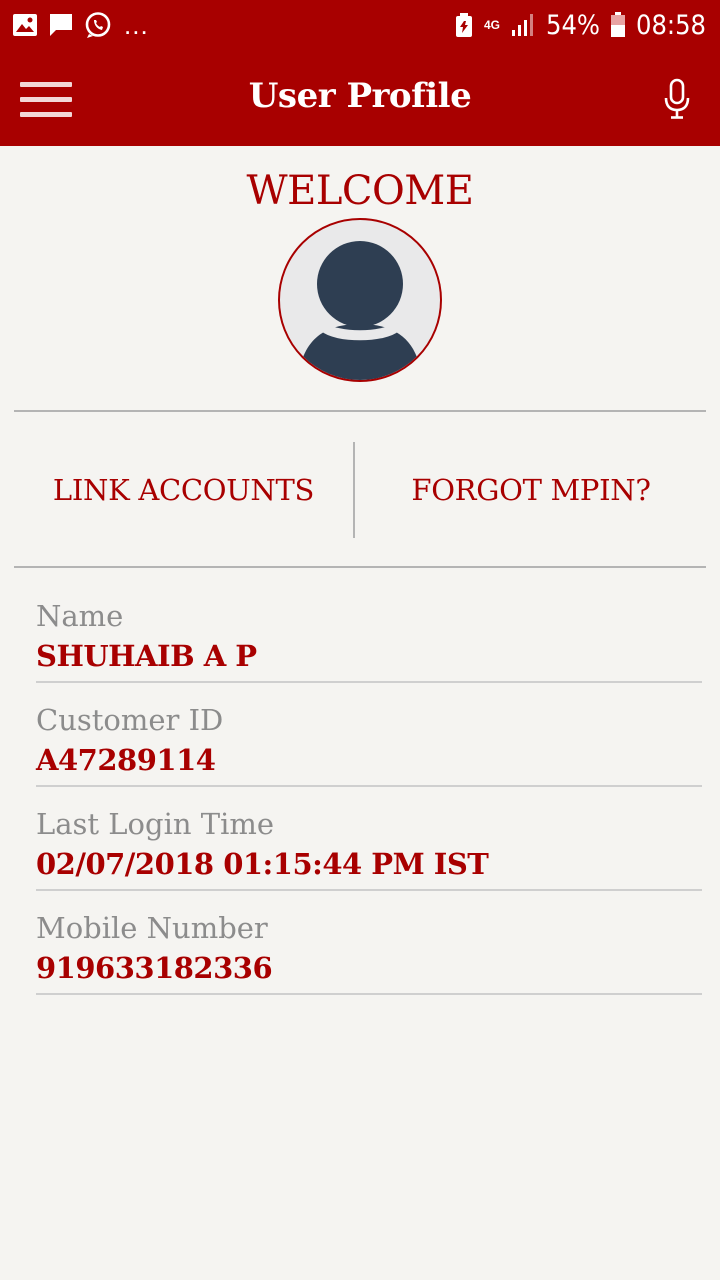  I want to click on detail-mobile-number: Mobile Number 919633182336, so click(369, 952).